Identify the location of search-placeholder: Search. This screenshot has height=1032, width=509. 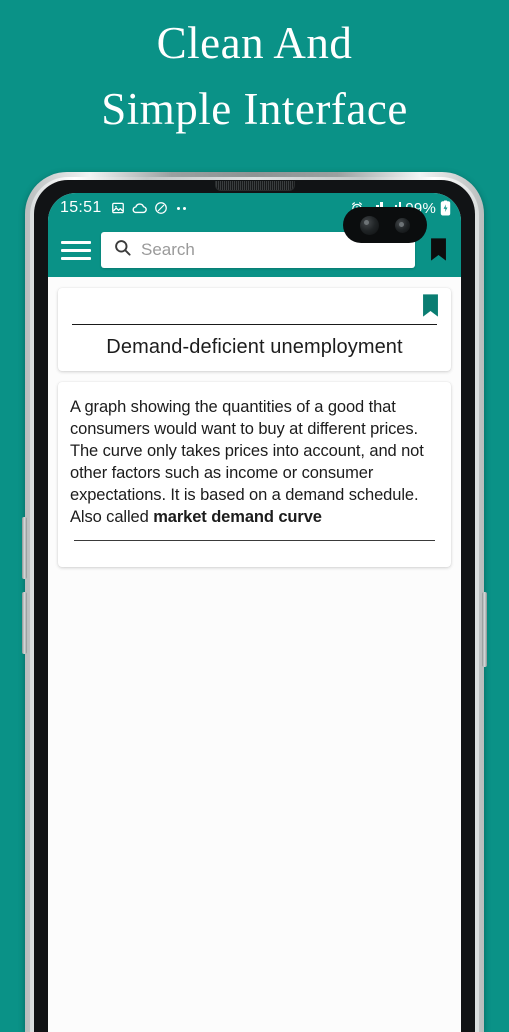
(168, 249).